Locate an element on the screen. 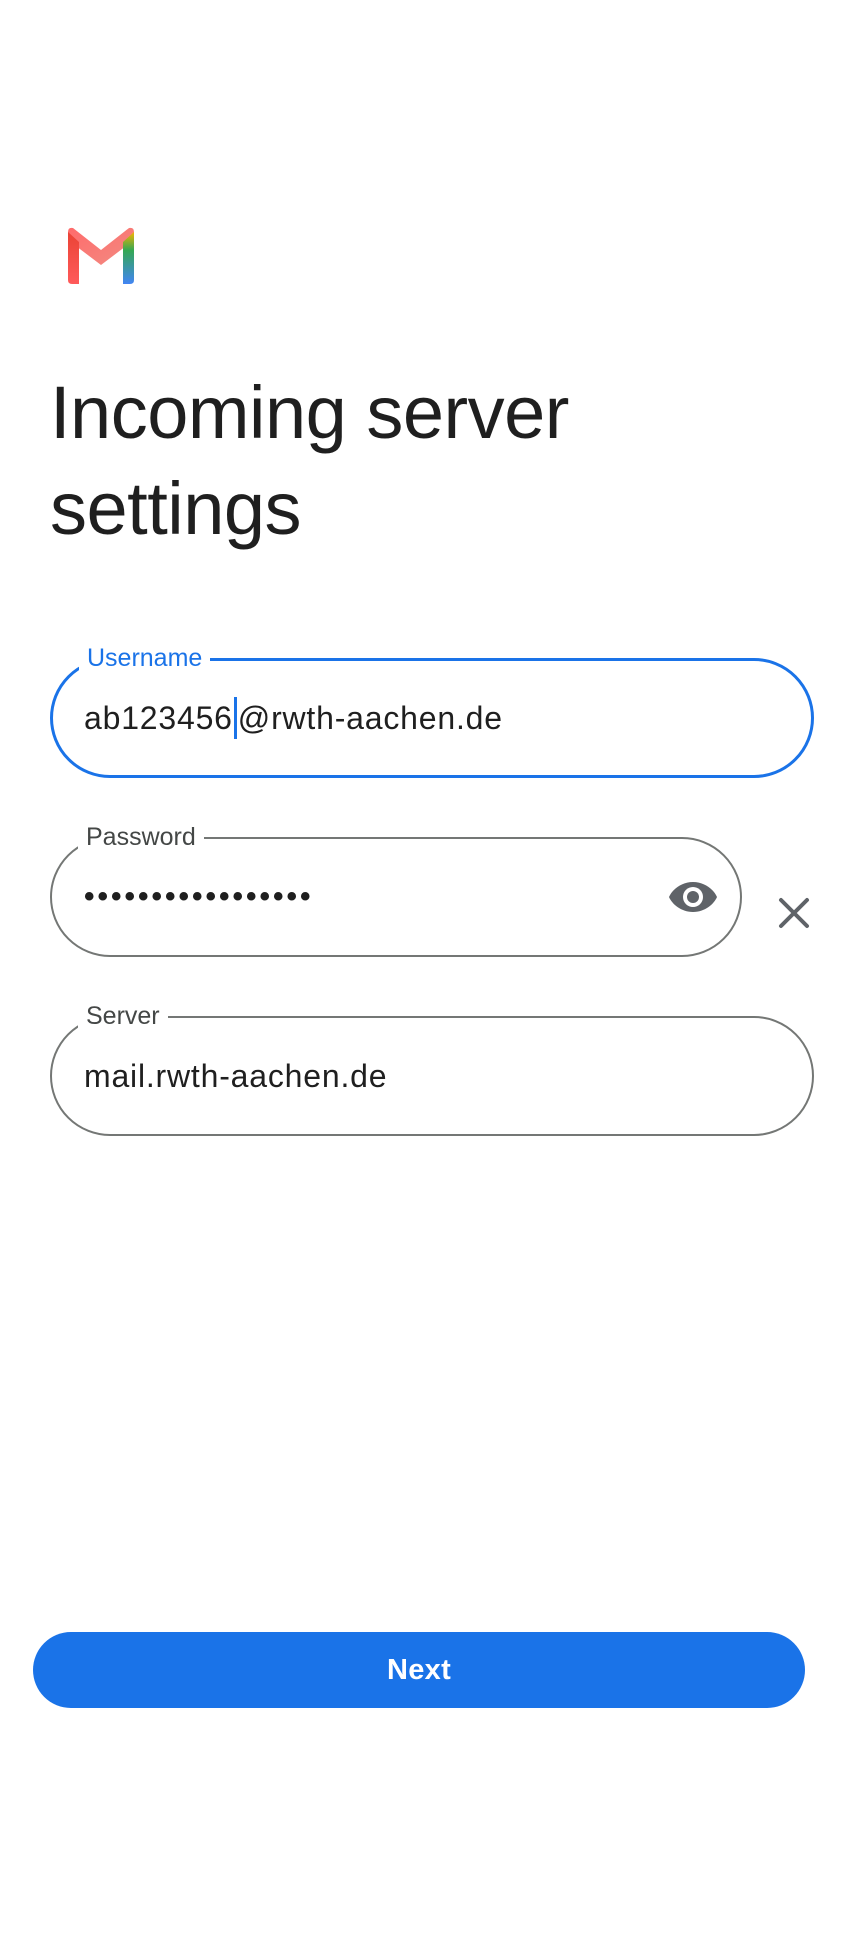 Image resolution: width=864 pixels, height=1939 pixels. username-value-after-caret: @rwth-aachen.de is located at coordinates (370, 717).